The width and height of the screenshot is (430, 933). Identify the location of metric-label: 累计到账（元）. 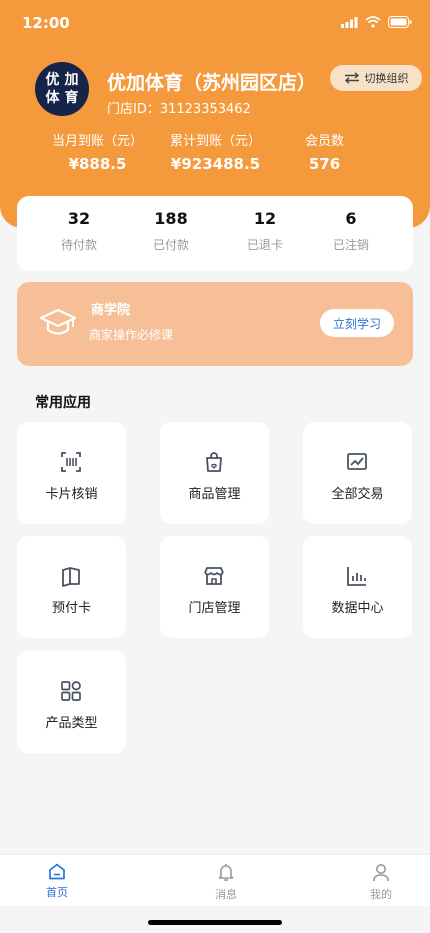
(216, 141).